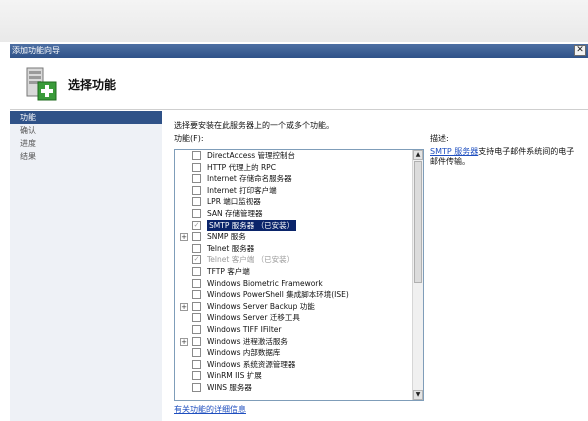 The height and width of the screenshot is (421, 588). Describe the element at coordinates (254, 125) in the screenshot. I see `instruction-text: 选择要安装在此服务器上的一个或多个功能。` at that location.